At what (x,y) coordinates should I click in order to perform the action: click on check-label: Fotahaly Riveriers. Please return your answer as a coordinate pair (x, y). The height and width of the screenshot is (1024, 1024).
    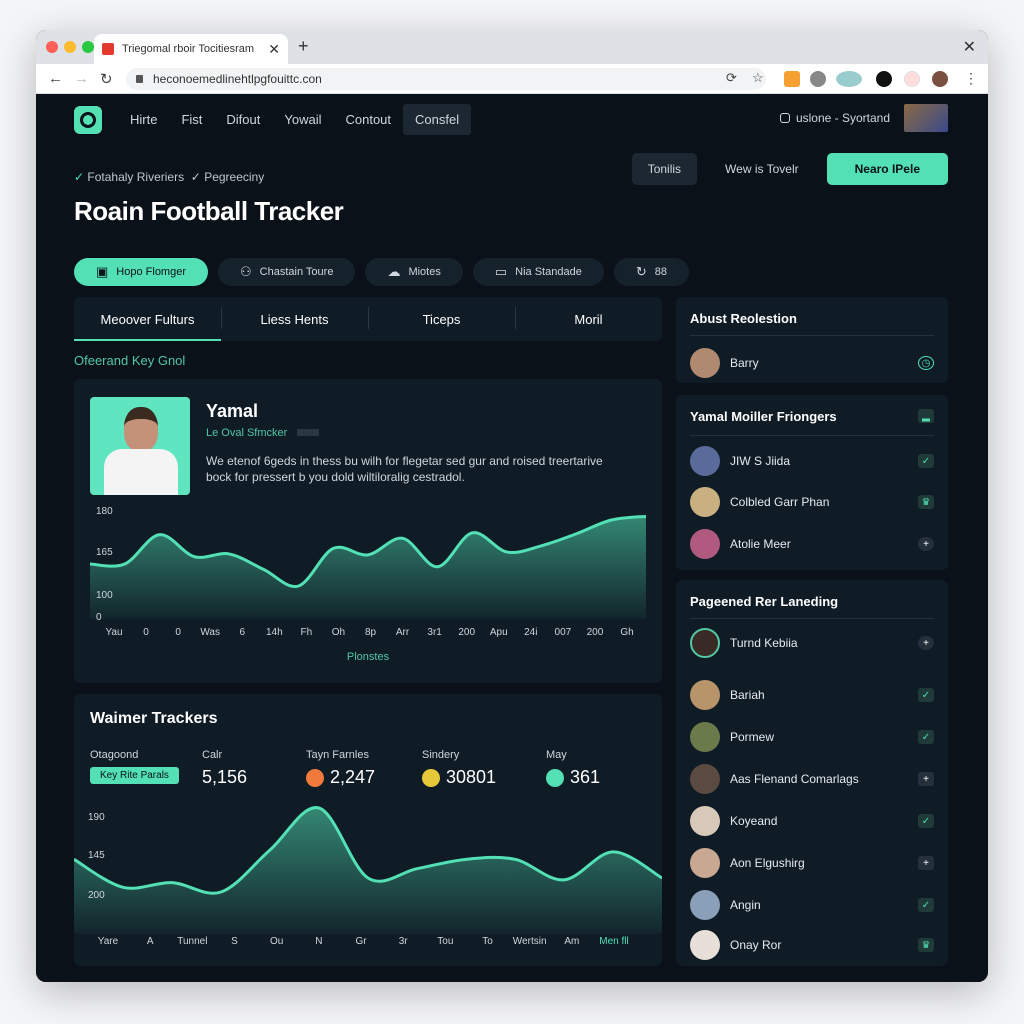
    Looking at the image, I should click on (136, 177).